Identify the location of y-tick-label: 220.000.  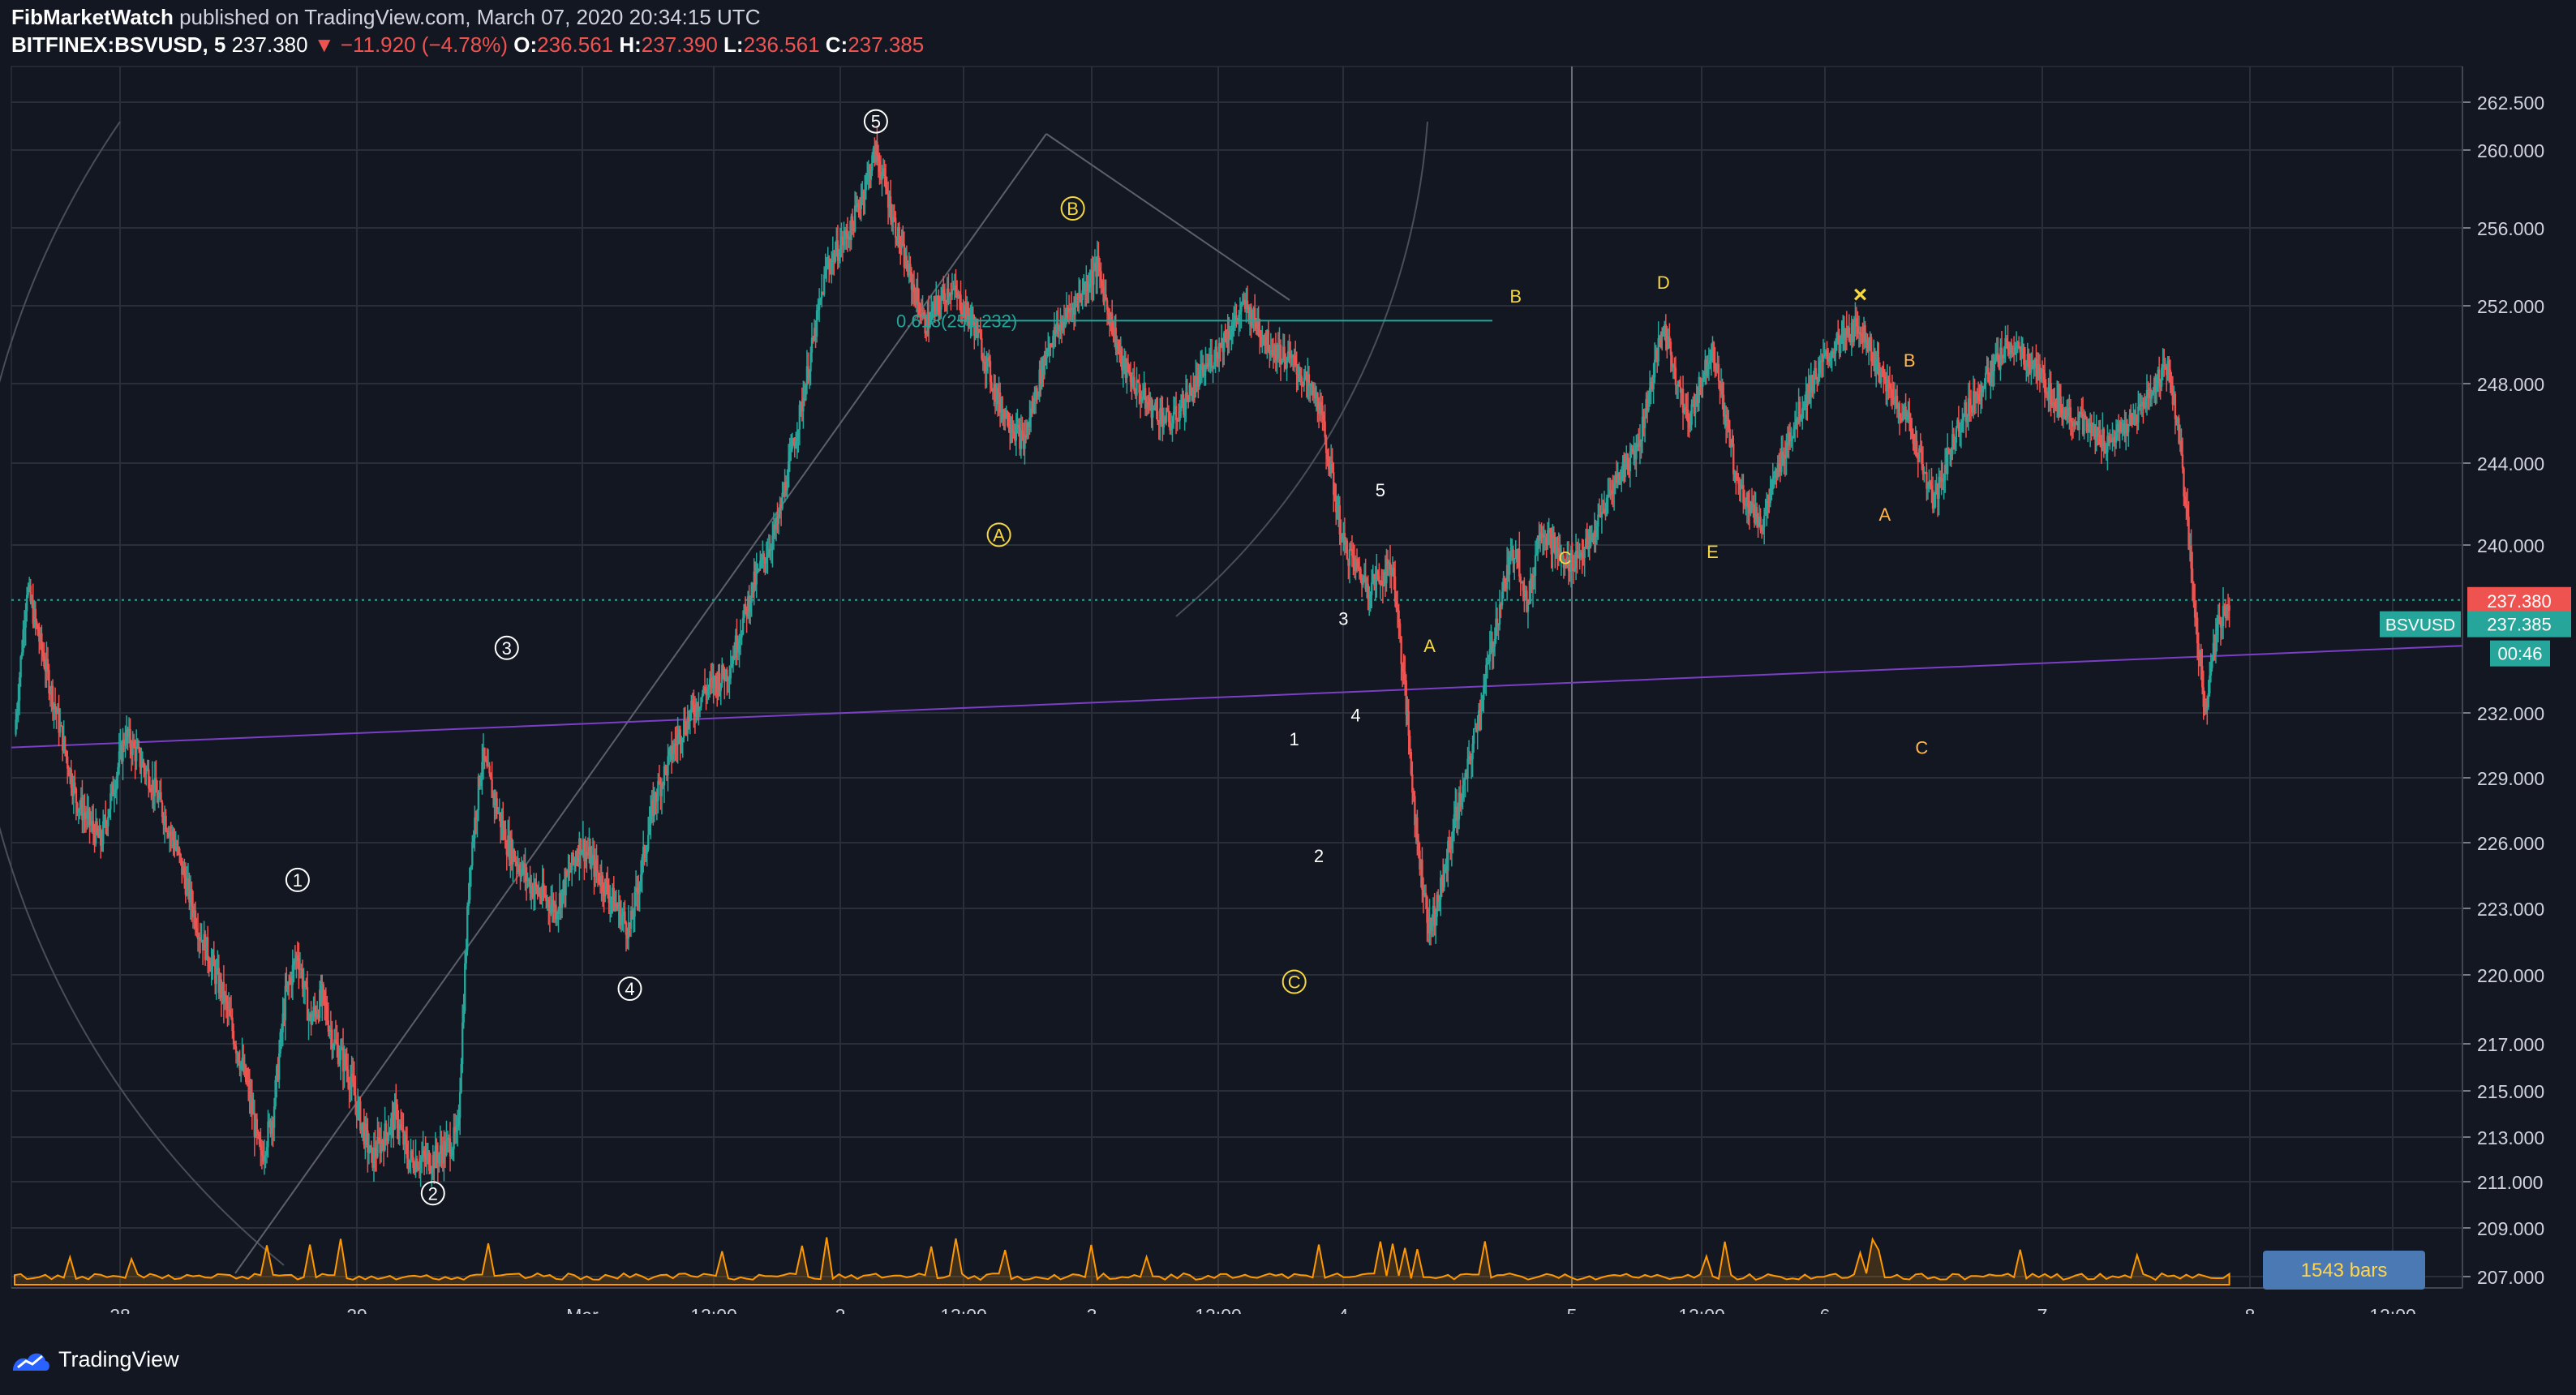
(2510, 975).